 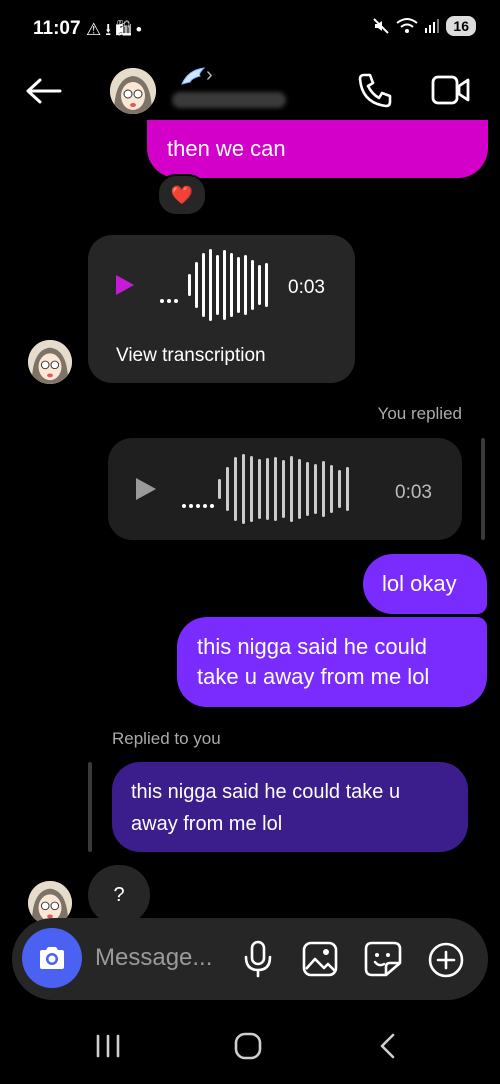 What do you see at coordinates (166, 738) in the screenshot?
I see `replied-to-you-label: Replied to you` at bounding box center [166, 738].